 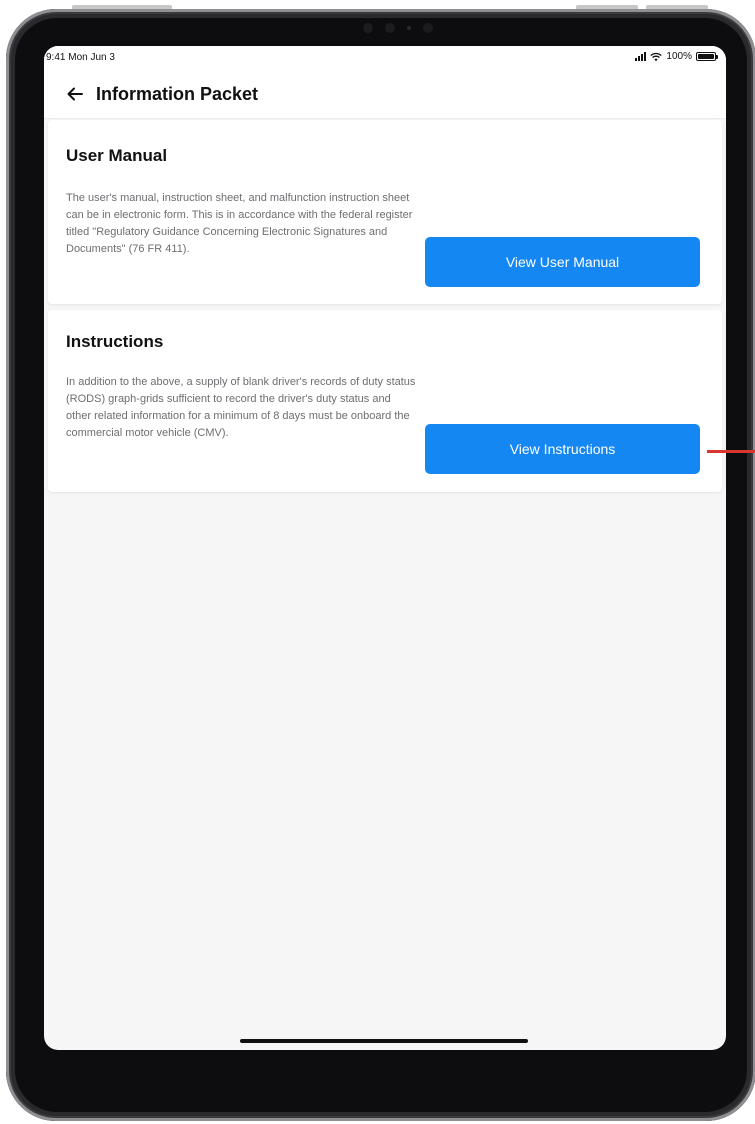 What do you see at coordinates (384, 1041) in the screenshot?
I see `home-indicator` at bounding box center [384, 1041].